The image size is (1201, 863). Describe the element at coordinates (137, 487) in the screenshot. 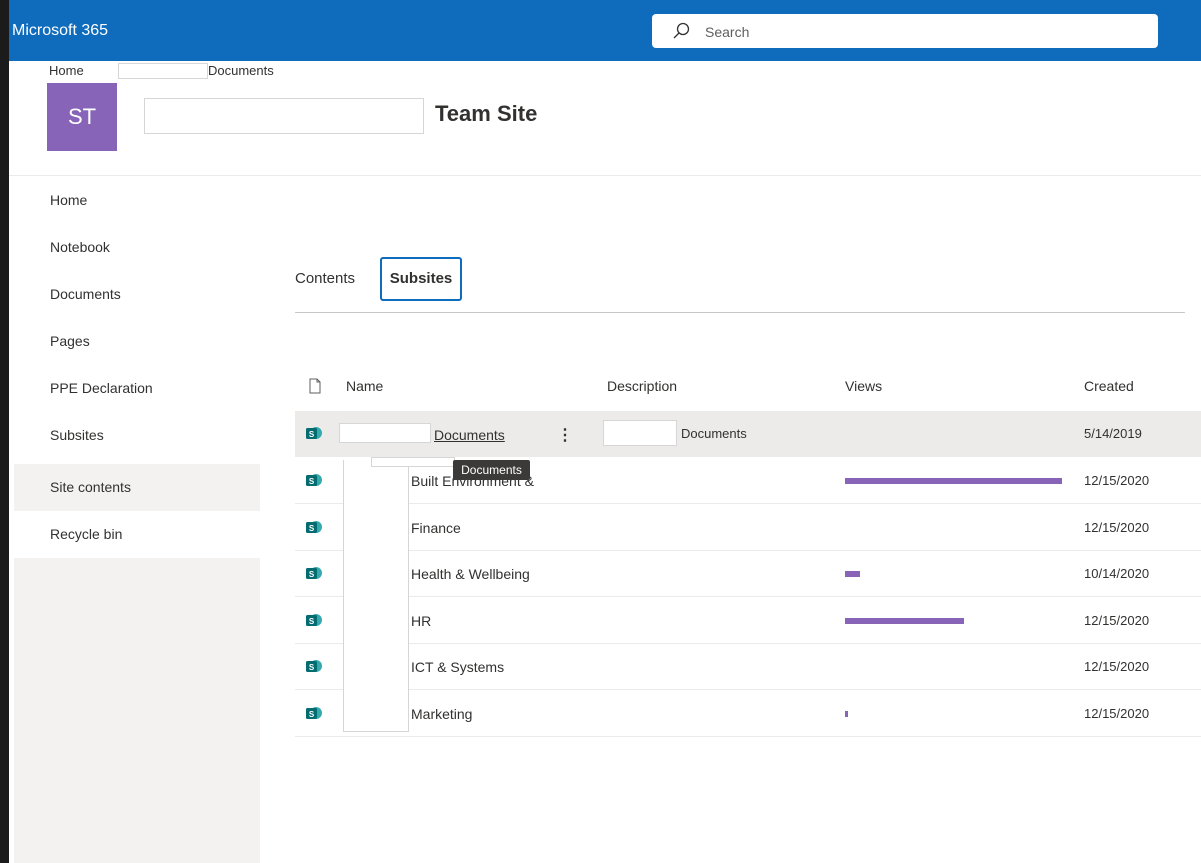

I see `nav-item-site-contents: Site contents` at that location.